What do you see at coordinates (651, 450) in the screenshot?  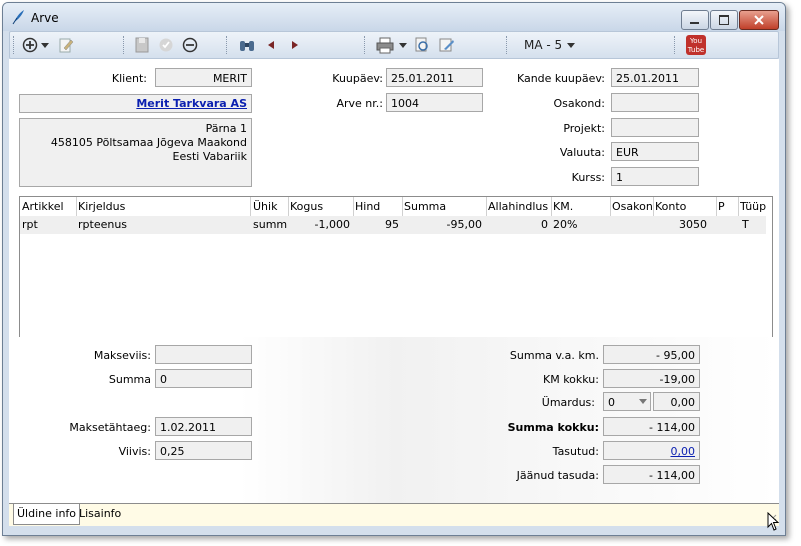 I see `paid-field: 0,00` at bounding box center [651, 450].